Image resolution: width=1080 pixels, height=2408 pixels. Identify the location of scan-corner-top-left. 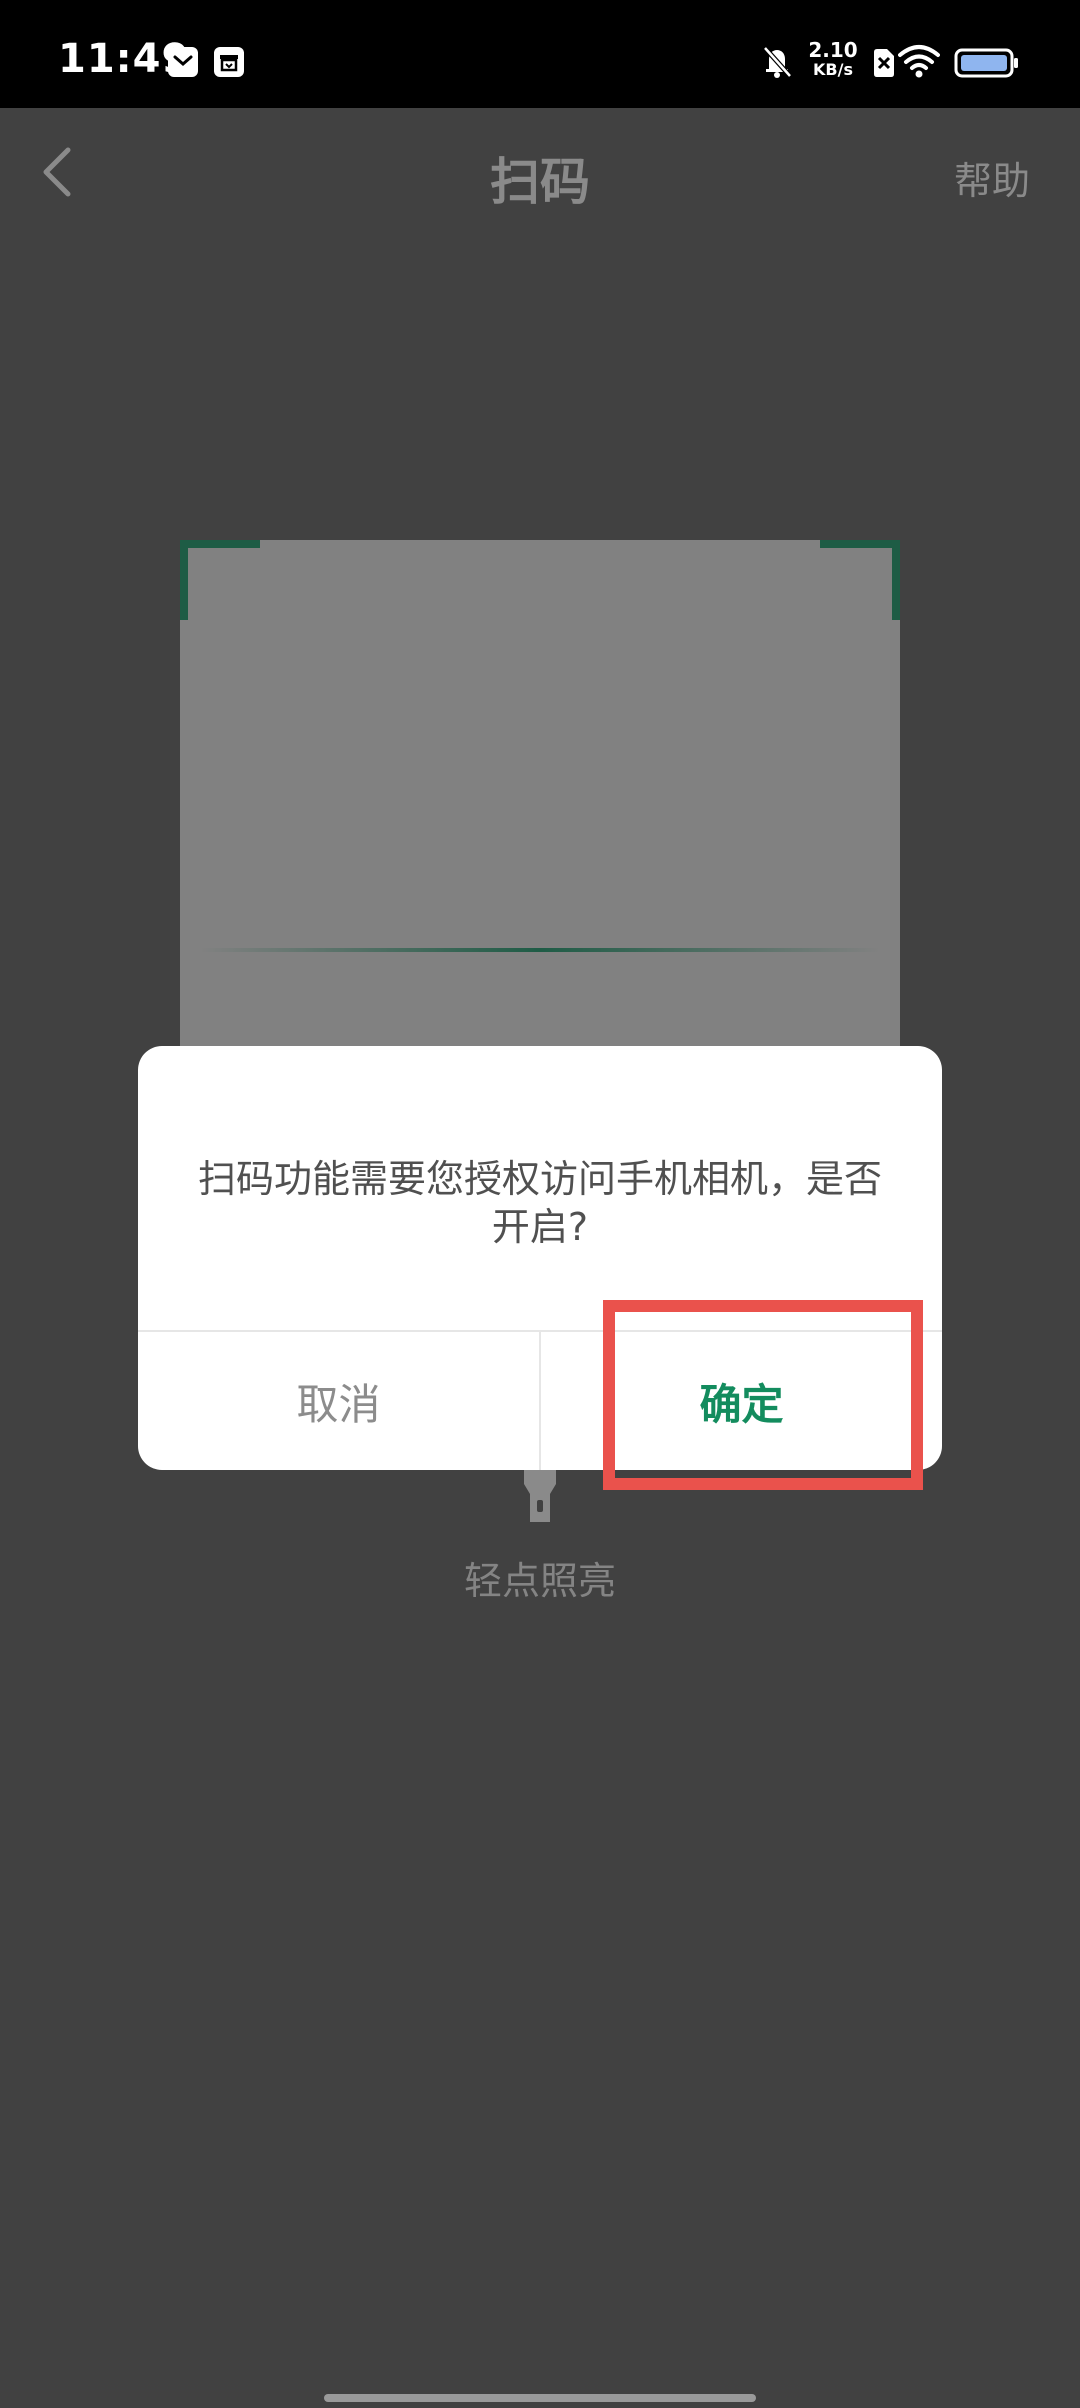
(220, 580).